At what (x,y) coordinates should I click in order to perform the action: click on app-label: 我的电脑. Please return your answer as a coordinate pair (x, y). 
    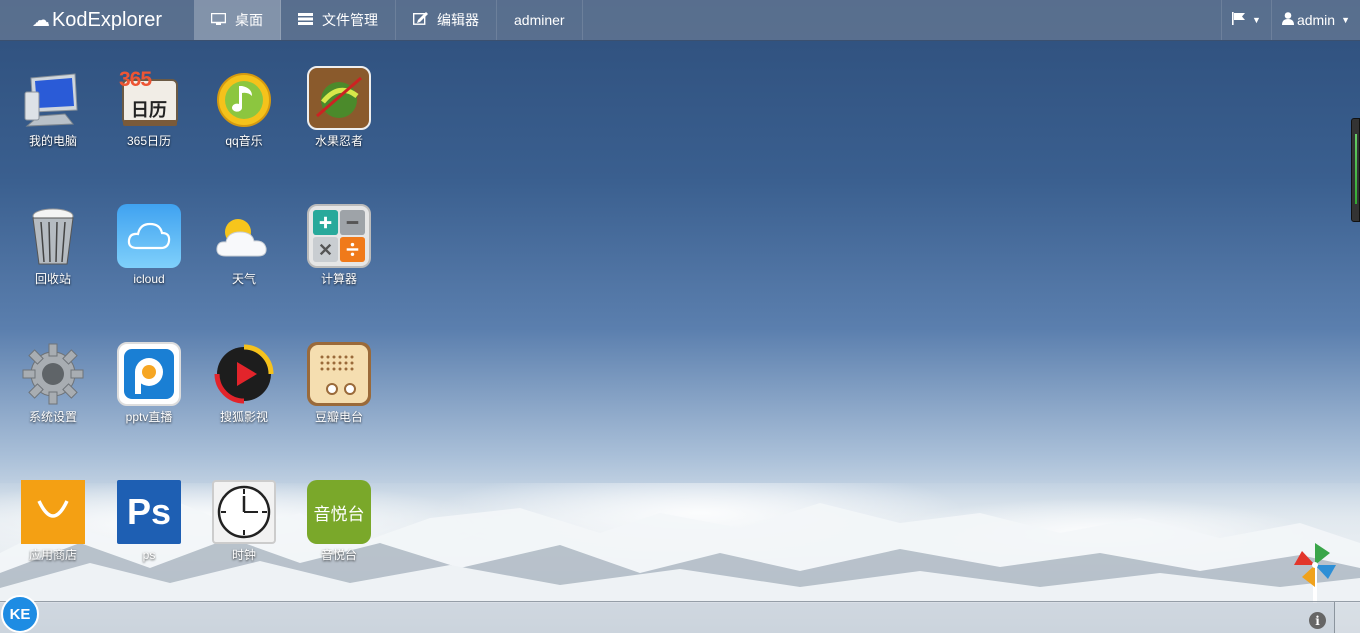
    Looking at the image, I should click on (52, 141).